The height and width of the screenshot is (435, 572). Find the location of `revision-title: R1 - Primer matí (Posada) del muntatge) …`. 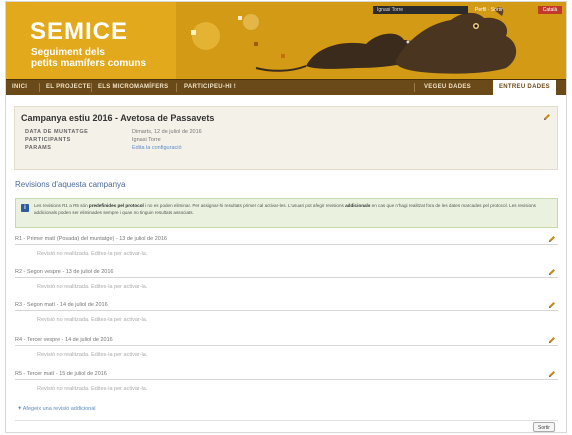

revision-title: R1 - Primer matí (Posada) del muntatge) … is located at coordinates (91, 239).